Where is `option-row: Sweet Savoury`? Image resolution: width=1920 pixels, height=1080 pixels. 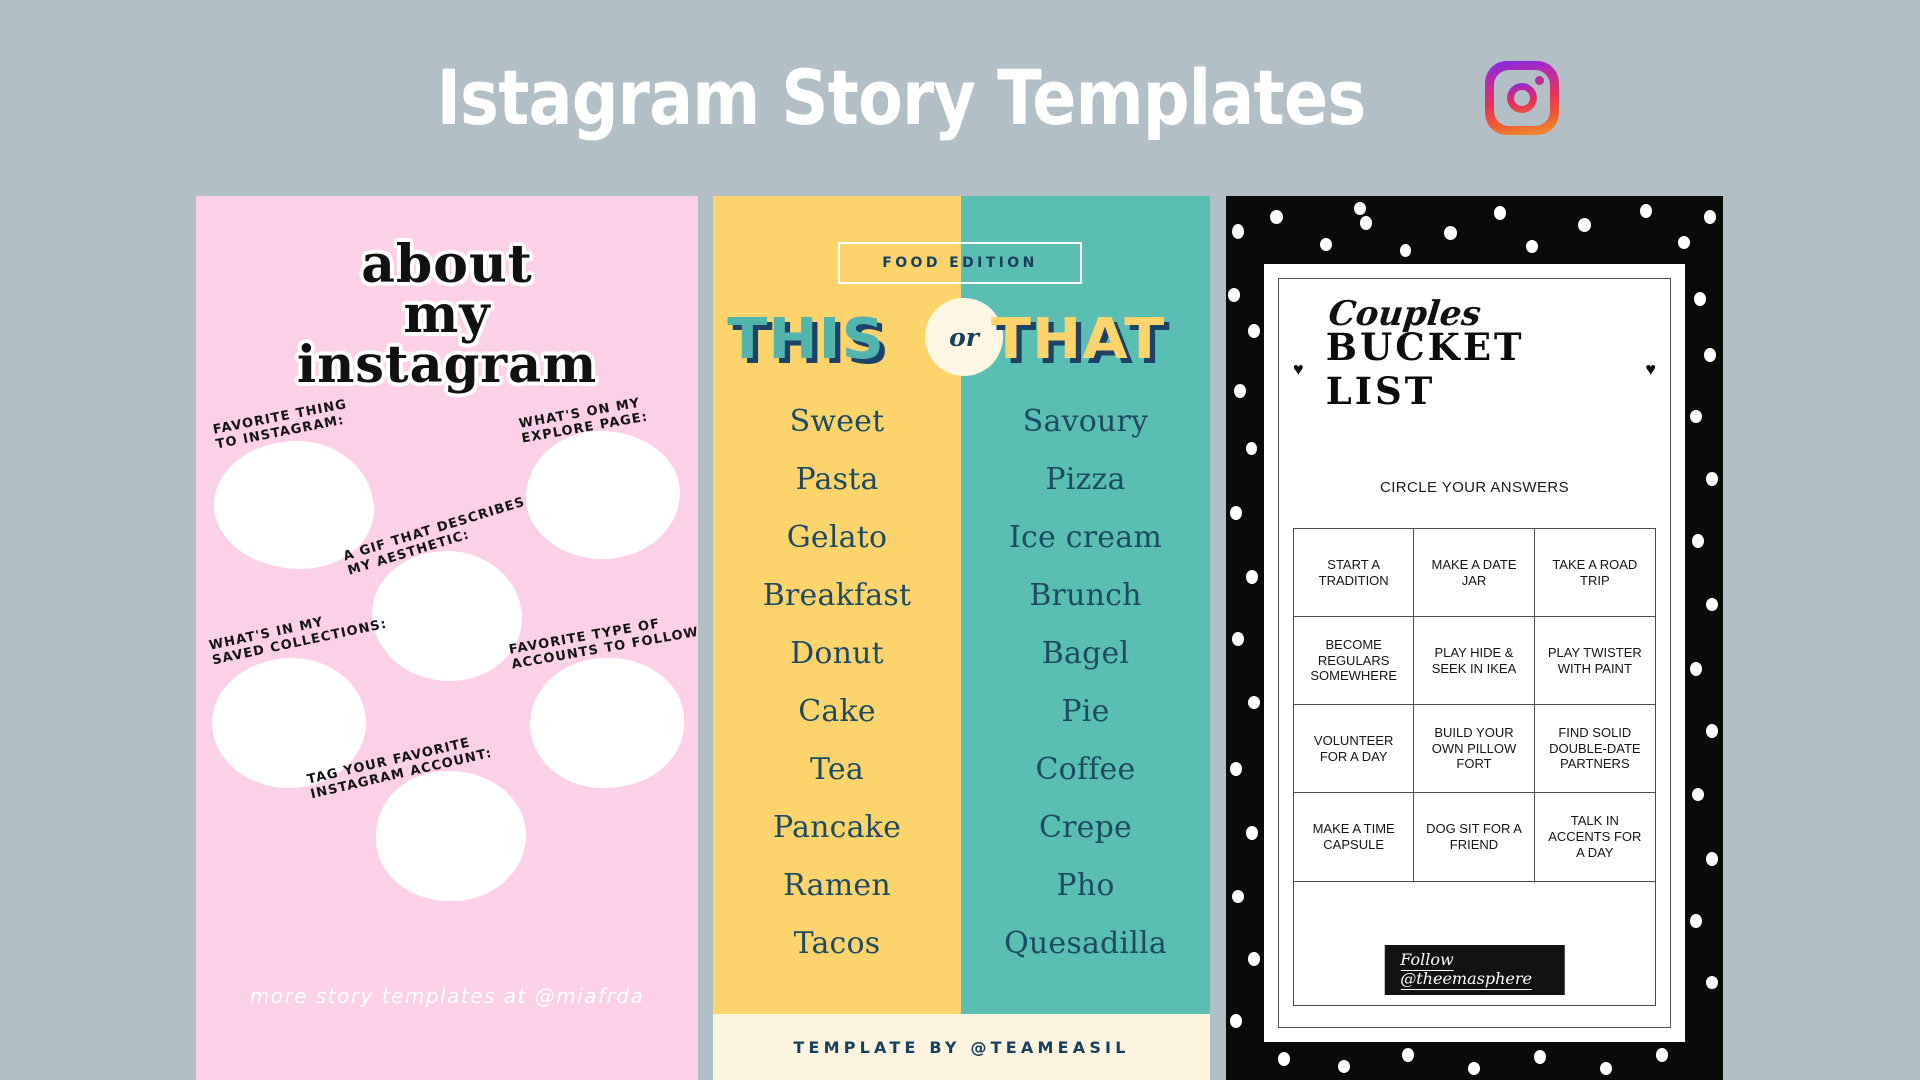 option-row: Sweet Savoury is located at coordinates (961, 421).